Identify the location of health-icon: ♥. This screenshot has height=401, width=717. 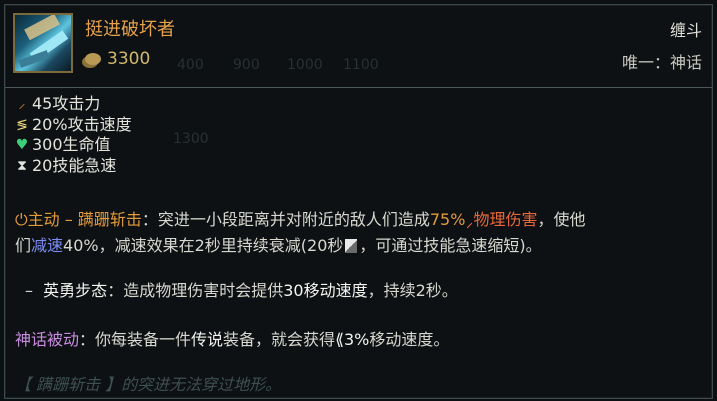
(22, 145).